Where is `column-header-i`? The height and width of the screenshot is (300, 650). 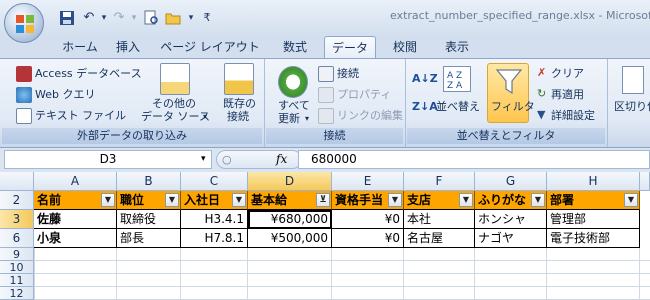 column-header-i is located at coordinates (645, 181).